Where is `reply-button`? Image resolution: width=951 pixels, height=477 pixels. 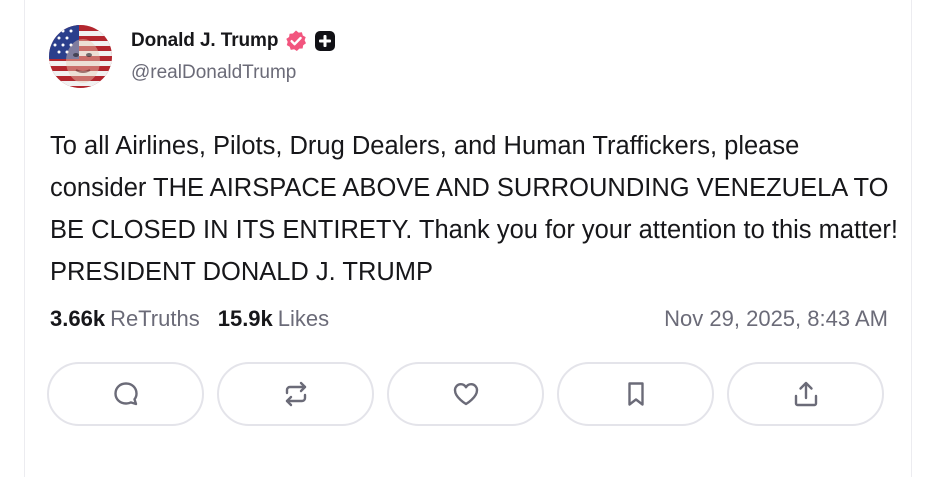
reply-button is located at coordinates (125, 394).